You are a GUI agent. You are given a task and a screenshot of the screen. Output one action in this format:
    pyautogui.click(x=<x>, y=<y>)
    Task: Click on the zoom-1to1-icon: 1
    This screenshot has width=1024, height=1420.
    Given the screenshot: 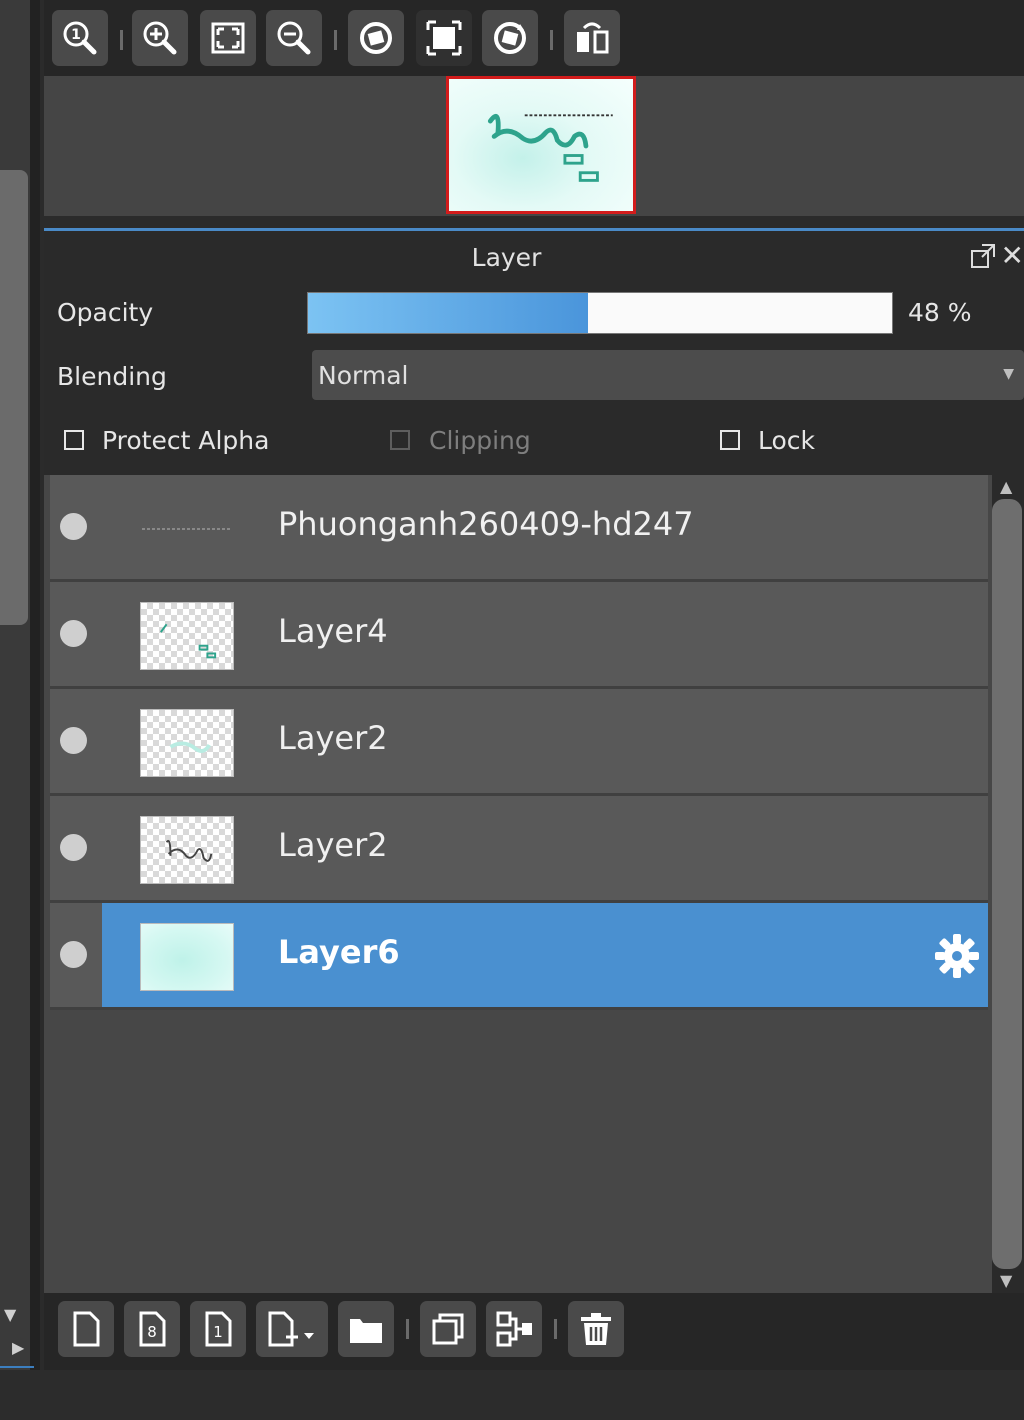 What is the action you would take?
    pyautogui.click(x=80, y=38)
    